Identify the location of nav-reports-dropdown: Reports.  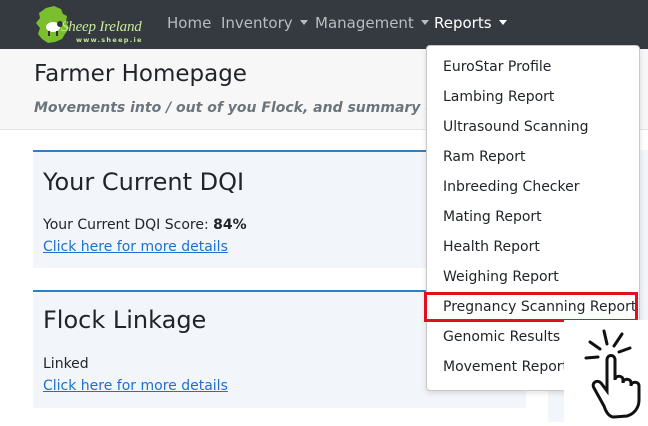
(470, 23).